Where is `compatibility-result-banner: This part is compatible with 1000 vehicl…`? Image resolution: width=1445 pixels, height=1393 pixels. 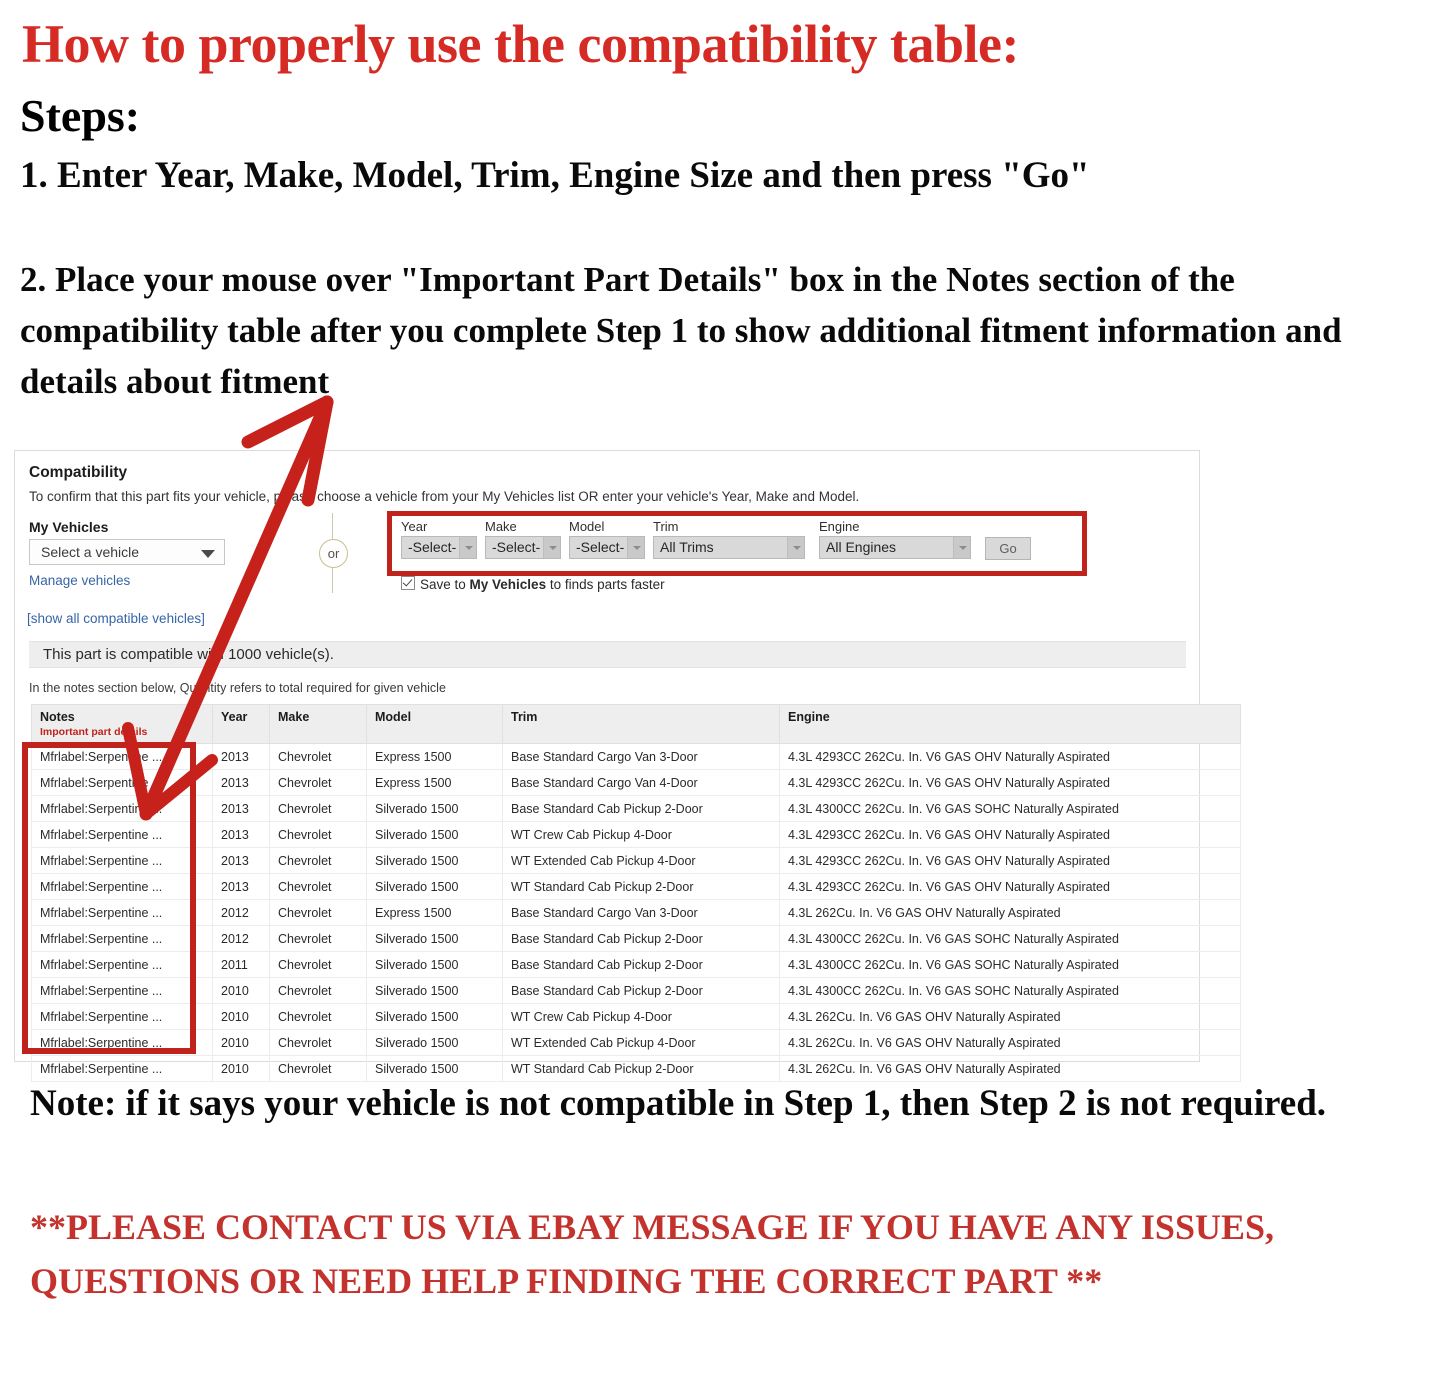
compatibility-result-banner: This part is compatible with 1000 vehicl… is located at coordinates (607, 654).